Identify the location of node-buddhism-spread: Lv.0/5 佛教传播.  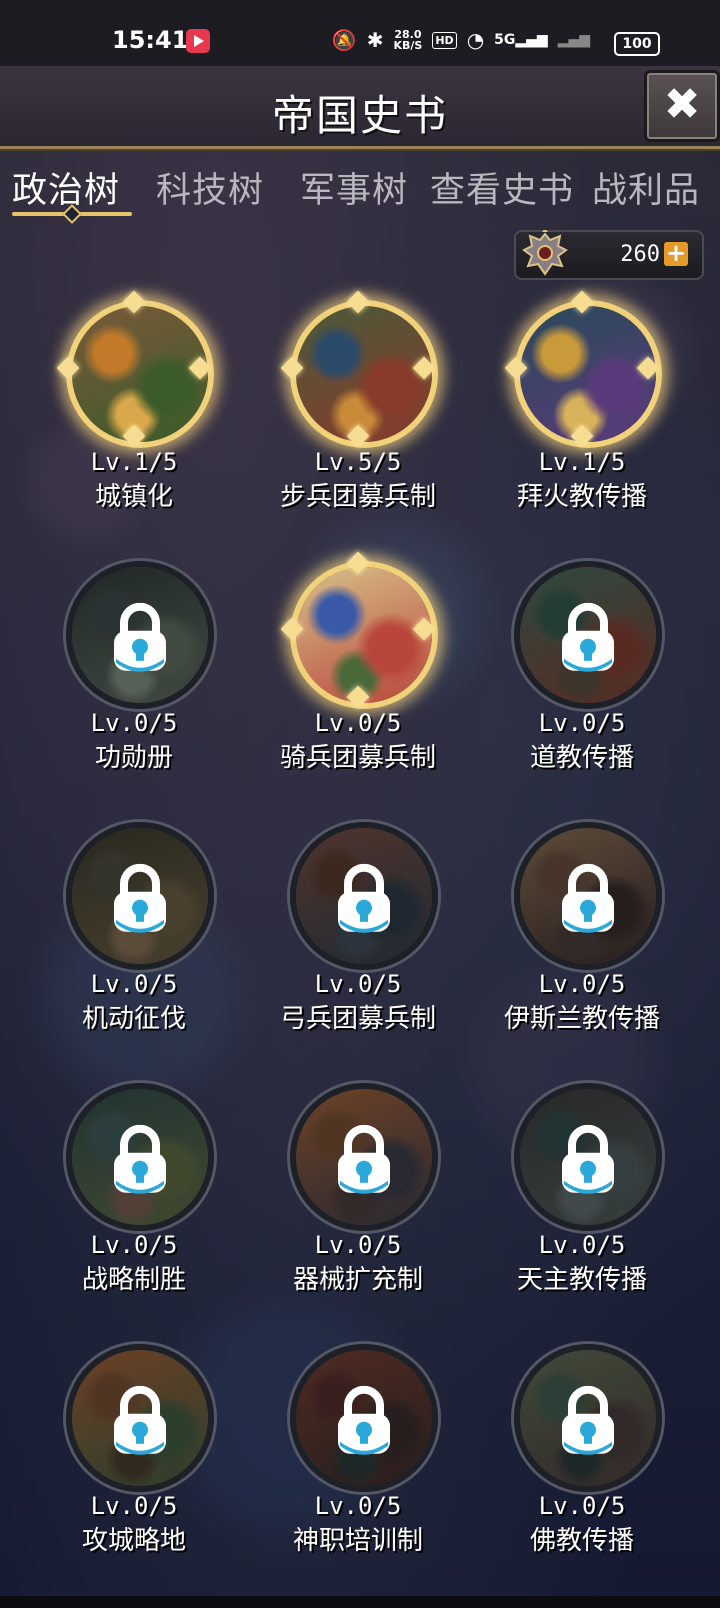
(582, 1464).